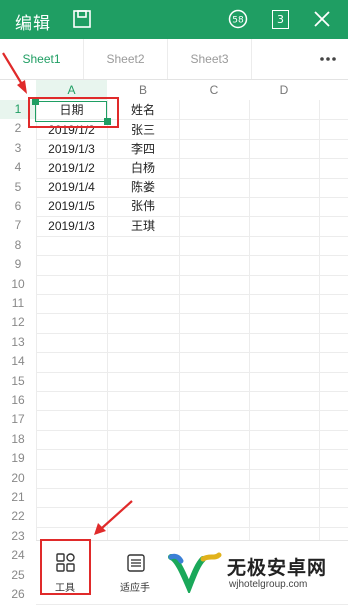 This screenshot has height=605, width=348. I want to click on row-header: 3, so click(18, 148).